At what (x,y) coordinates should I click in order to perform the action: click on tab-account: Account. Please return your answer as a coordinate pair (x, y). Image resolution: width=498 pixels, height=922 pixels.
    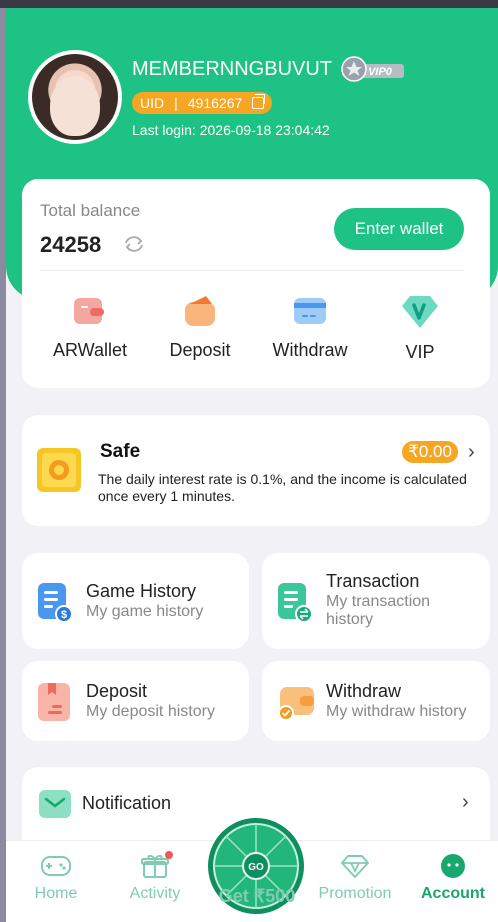
    Looking at the image, I should click on (453, 878).